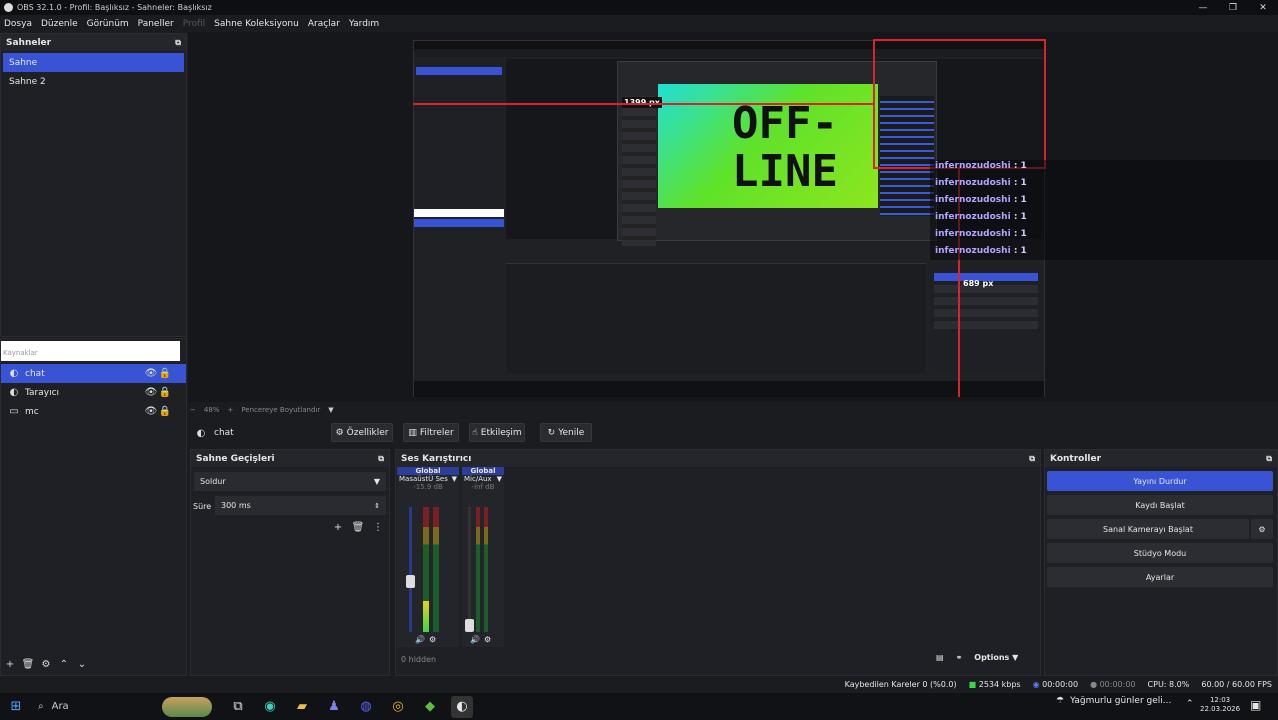 Image resolution: width=1278 pixels, height=720 pixels. What do you see at coordinates (959, 657) in the screenshot?
I see `link-icon: ⚭` at bounding box center [959, 657].